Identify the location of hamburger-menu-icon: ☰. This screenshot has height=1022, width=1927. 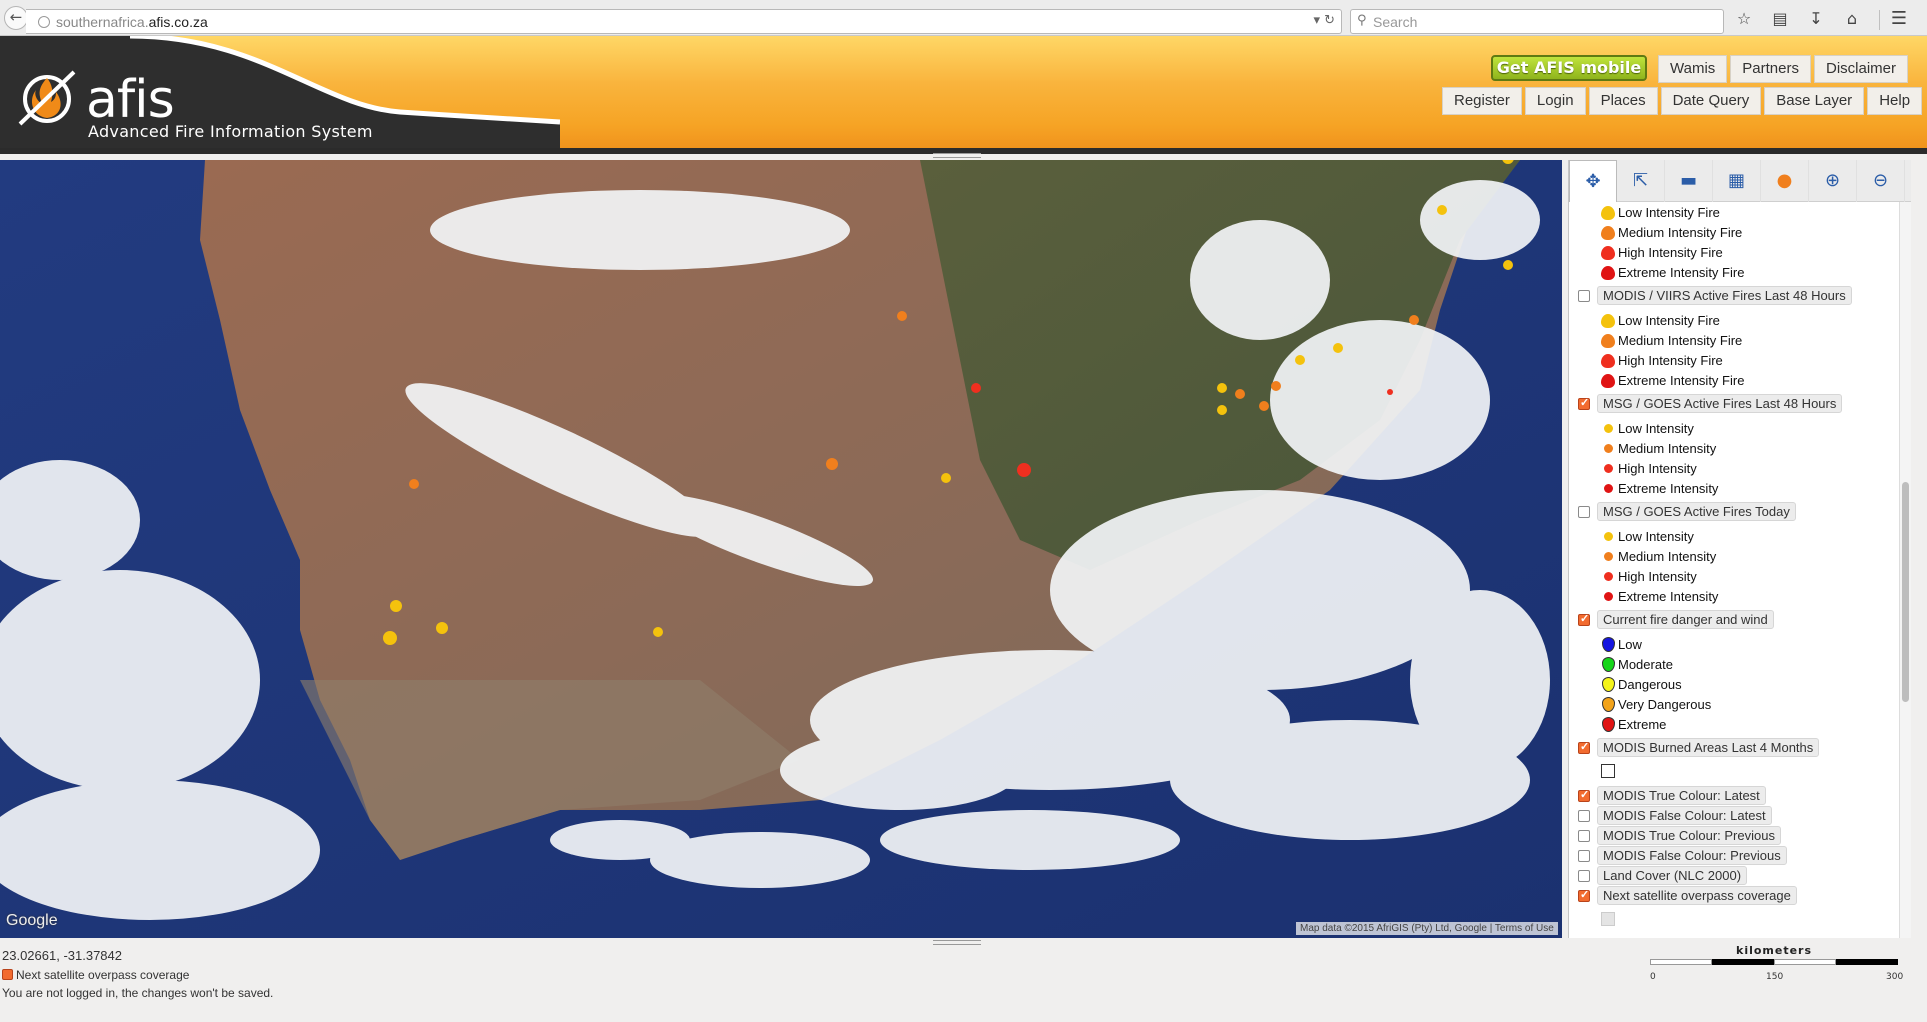
(1899, 19).